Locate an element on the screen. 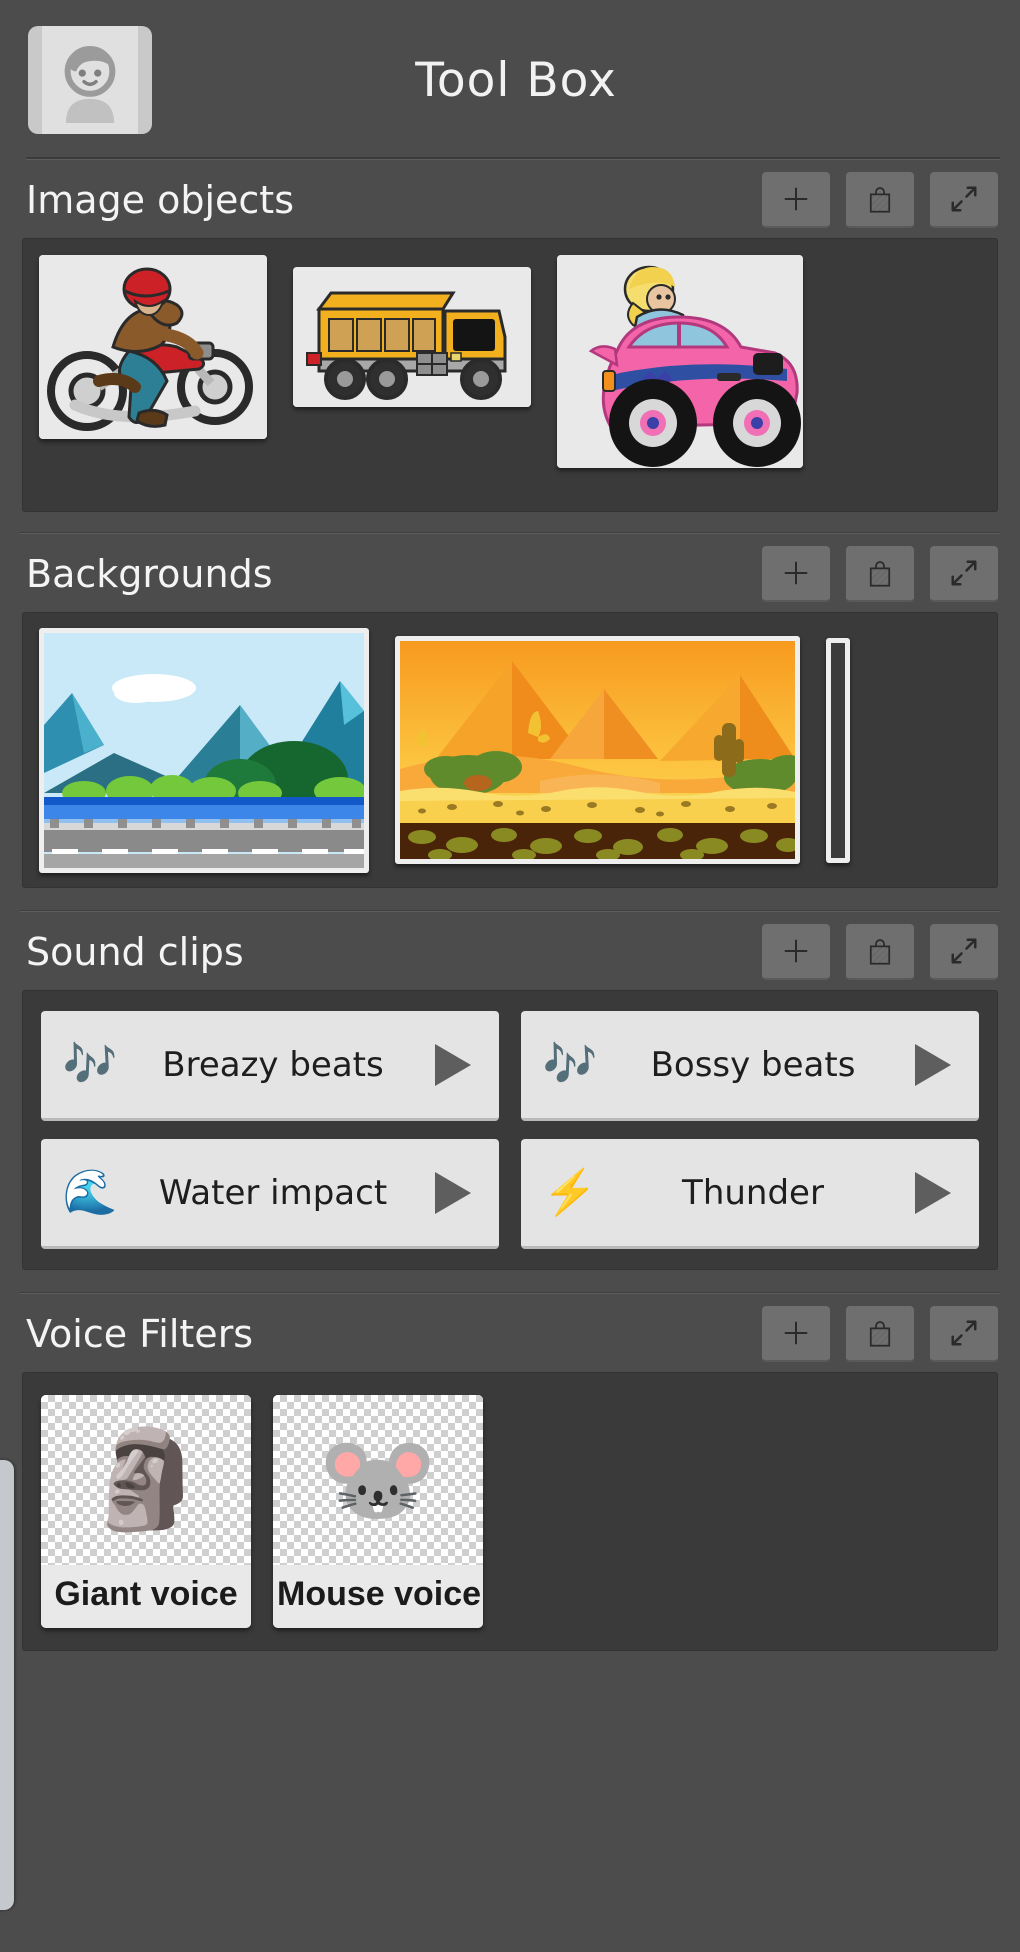 The width and height of the screenshot is (1020, 1952). background-partial-third-background is located at coordinates (838, 750).